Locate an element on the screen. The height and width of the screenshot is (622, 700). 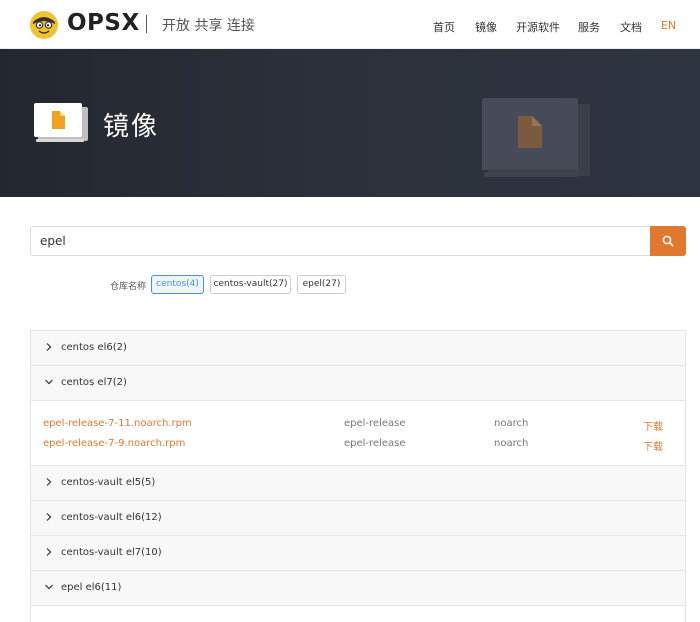
mirror-icon is located at coordinates (61, 122).